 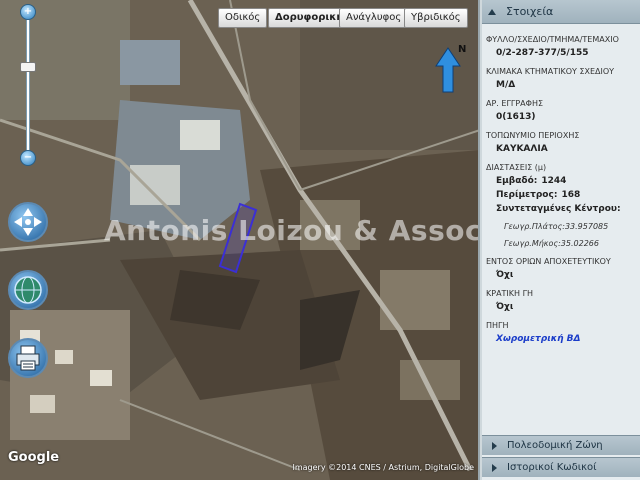 What do you see at coordinates (551, 243) in the screenshot?
I see `longitude-value: Γεωγρ.Μήκος:35.02266` at bounding box center [551, 243].